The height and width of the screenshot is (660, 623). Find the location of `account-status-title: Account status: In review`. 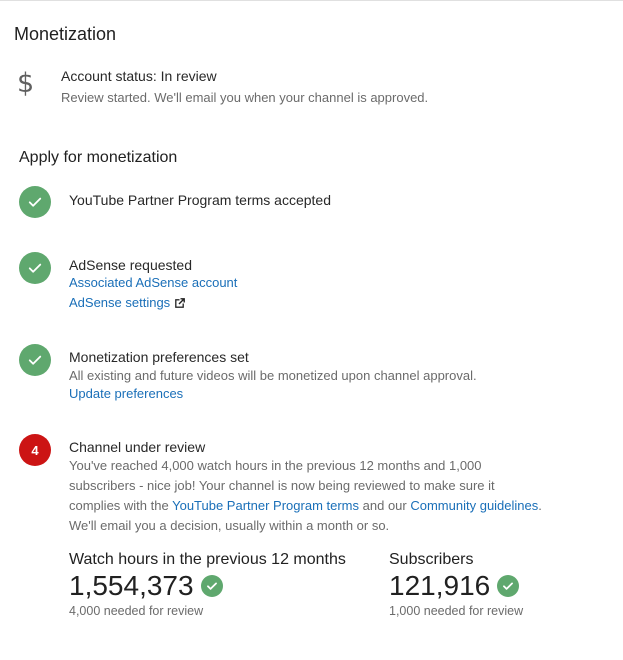

account-status-title: Account status: In review is located at coordinates (139, 76).